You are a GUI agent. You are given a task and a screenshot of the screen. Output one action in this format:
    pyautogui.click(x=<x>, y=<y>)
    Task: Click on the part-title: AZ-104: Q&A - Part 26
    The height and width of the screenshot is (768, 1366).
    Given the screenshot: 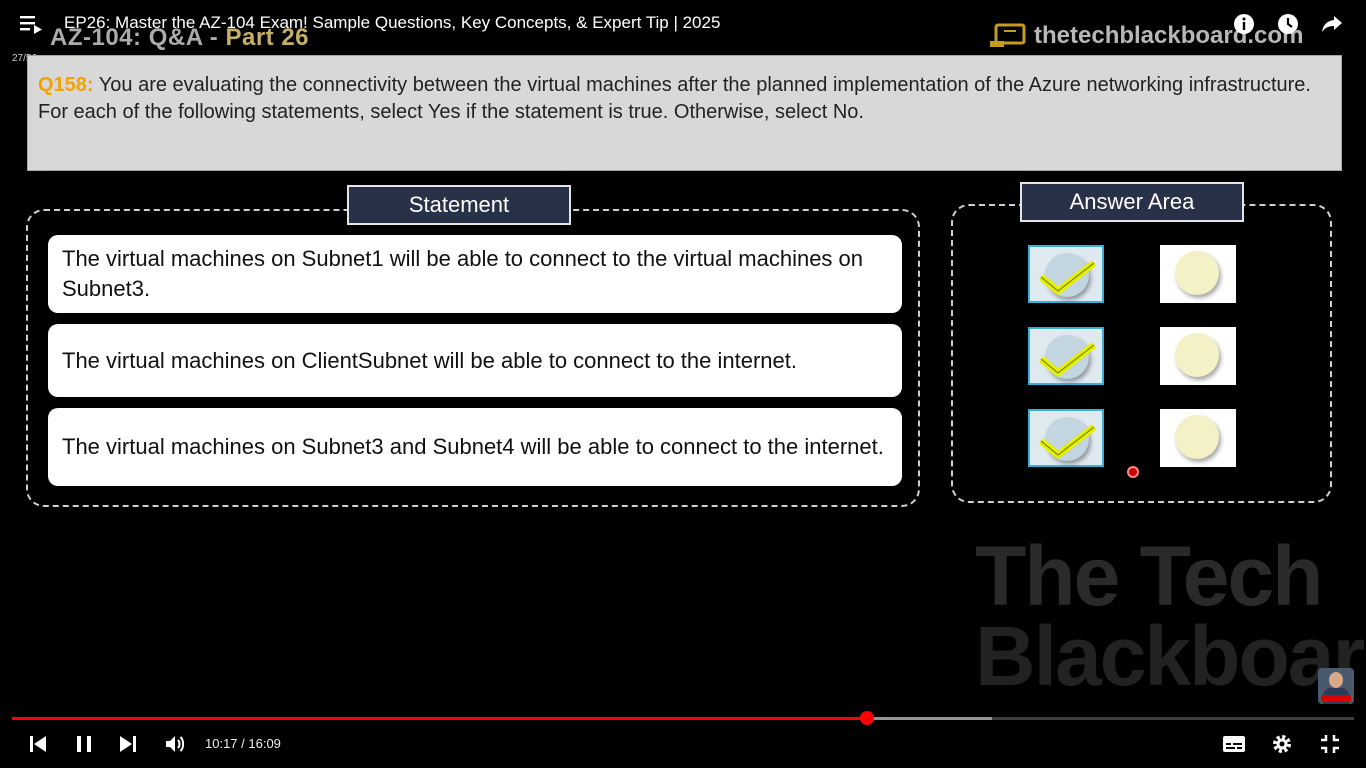 What is the action you would take?
    pyautogui.click(x=179, y=38)
    